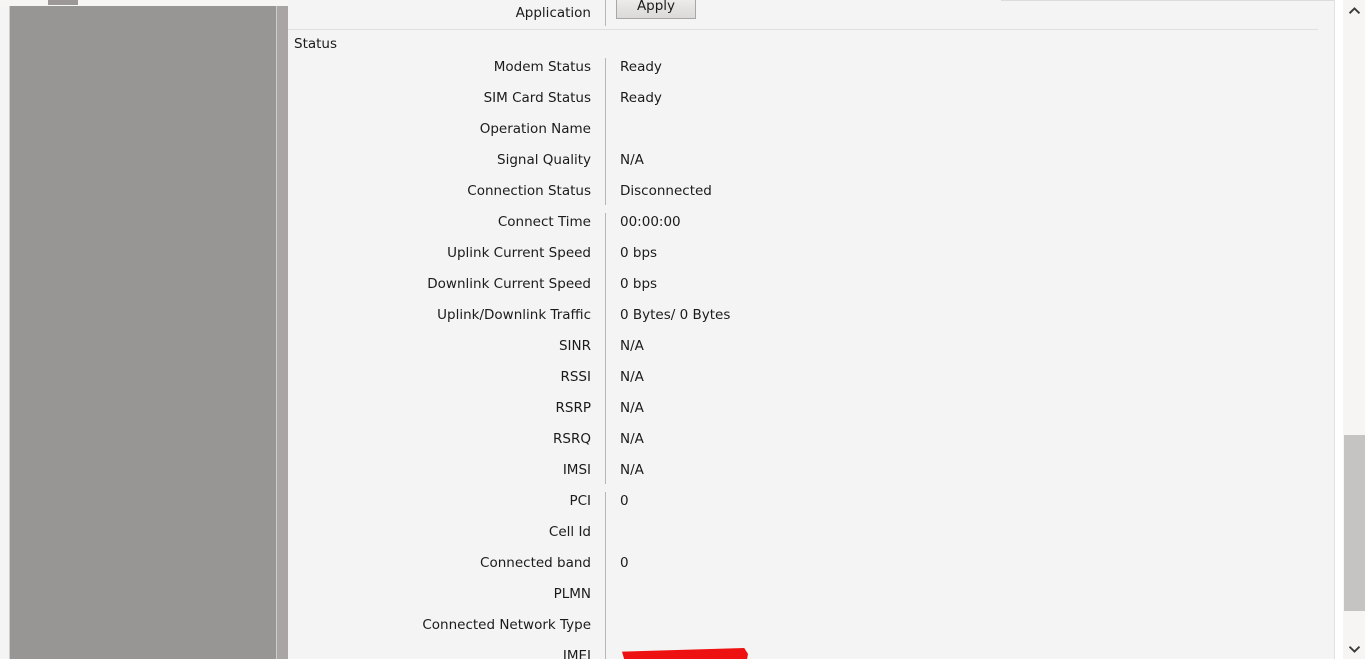 The width and height of the screenshot is (1365, 659). I want to click on status-row-label: Uplink Current Speed, so click(519, 253).